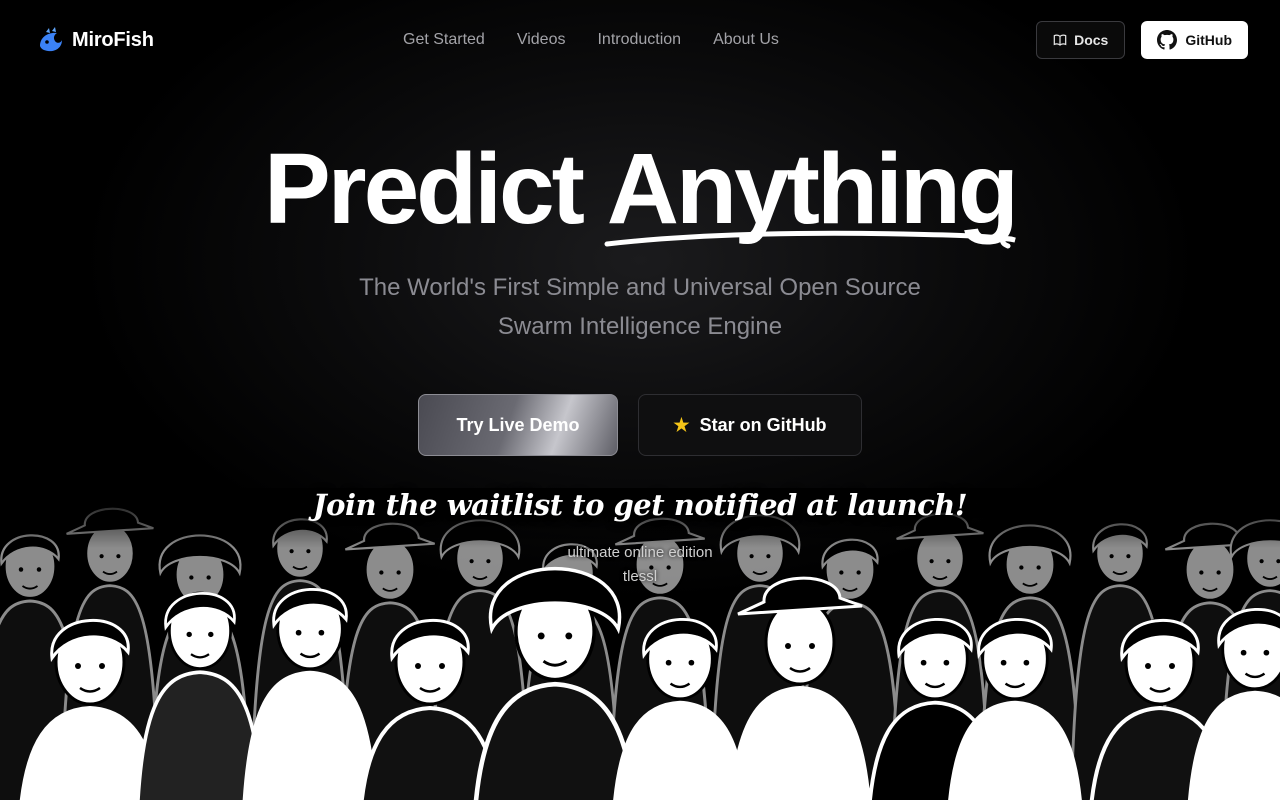 This screenshot has height=800, width=1280. I want to click on brand-link: MiroFish, so click(95, 40).